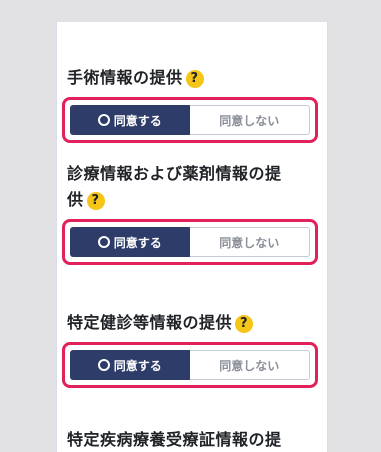  I want to click on section-title-surgery: 手術情報の提供?, so click(135, 78).